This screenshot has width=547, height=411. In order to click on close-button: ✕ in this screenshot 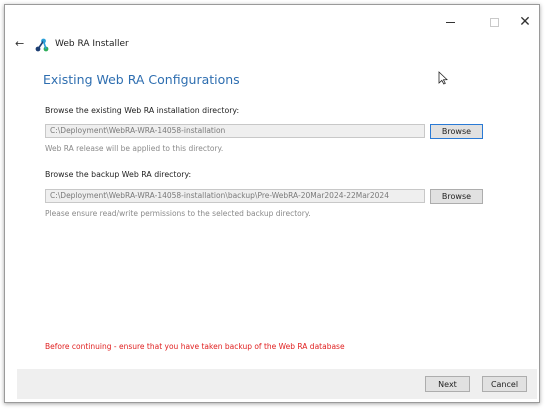, I will do `click(525, 22)`.